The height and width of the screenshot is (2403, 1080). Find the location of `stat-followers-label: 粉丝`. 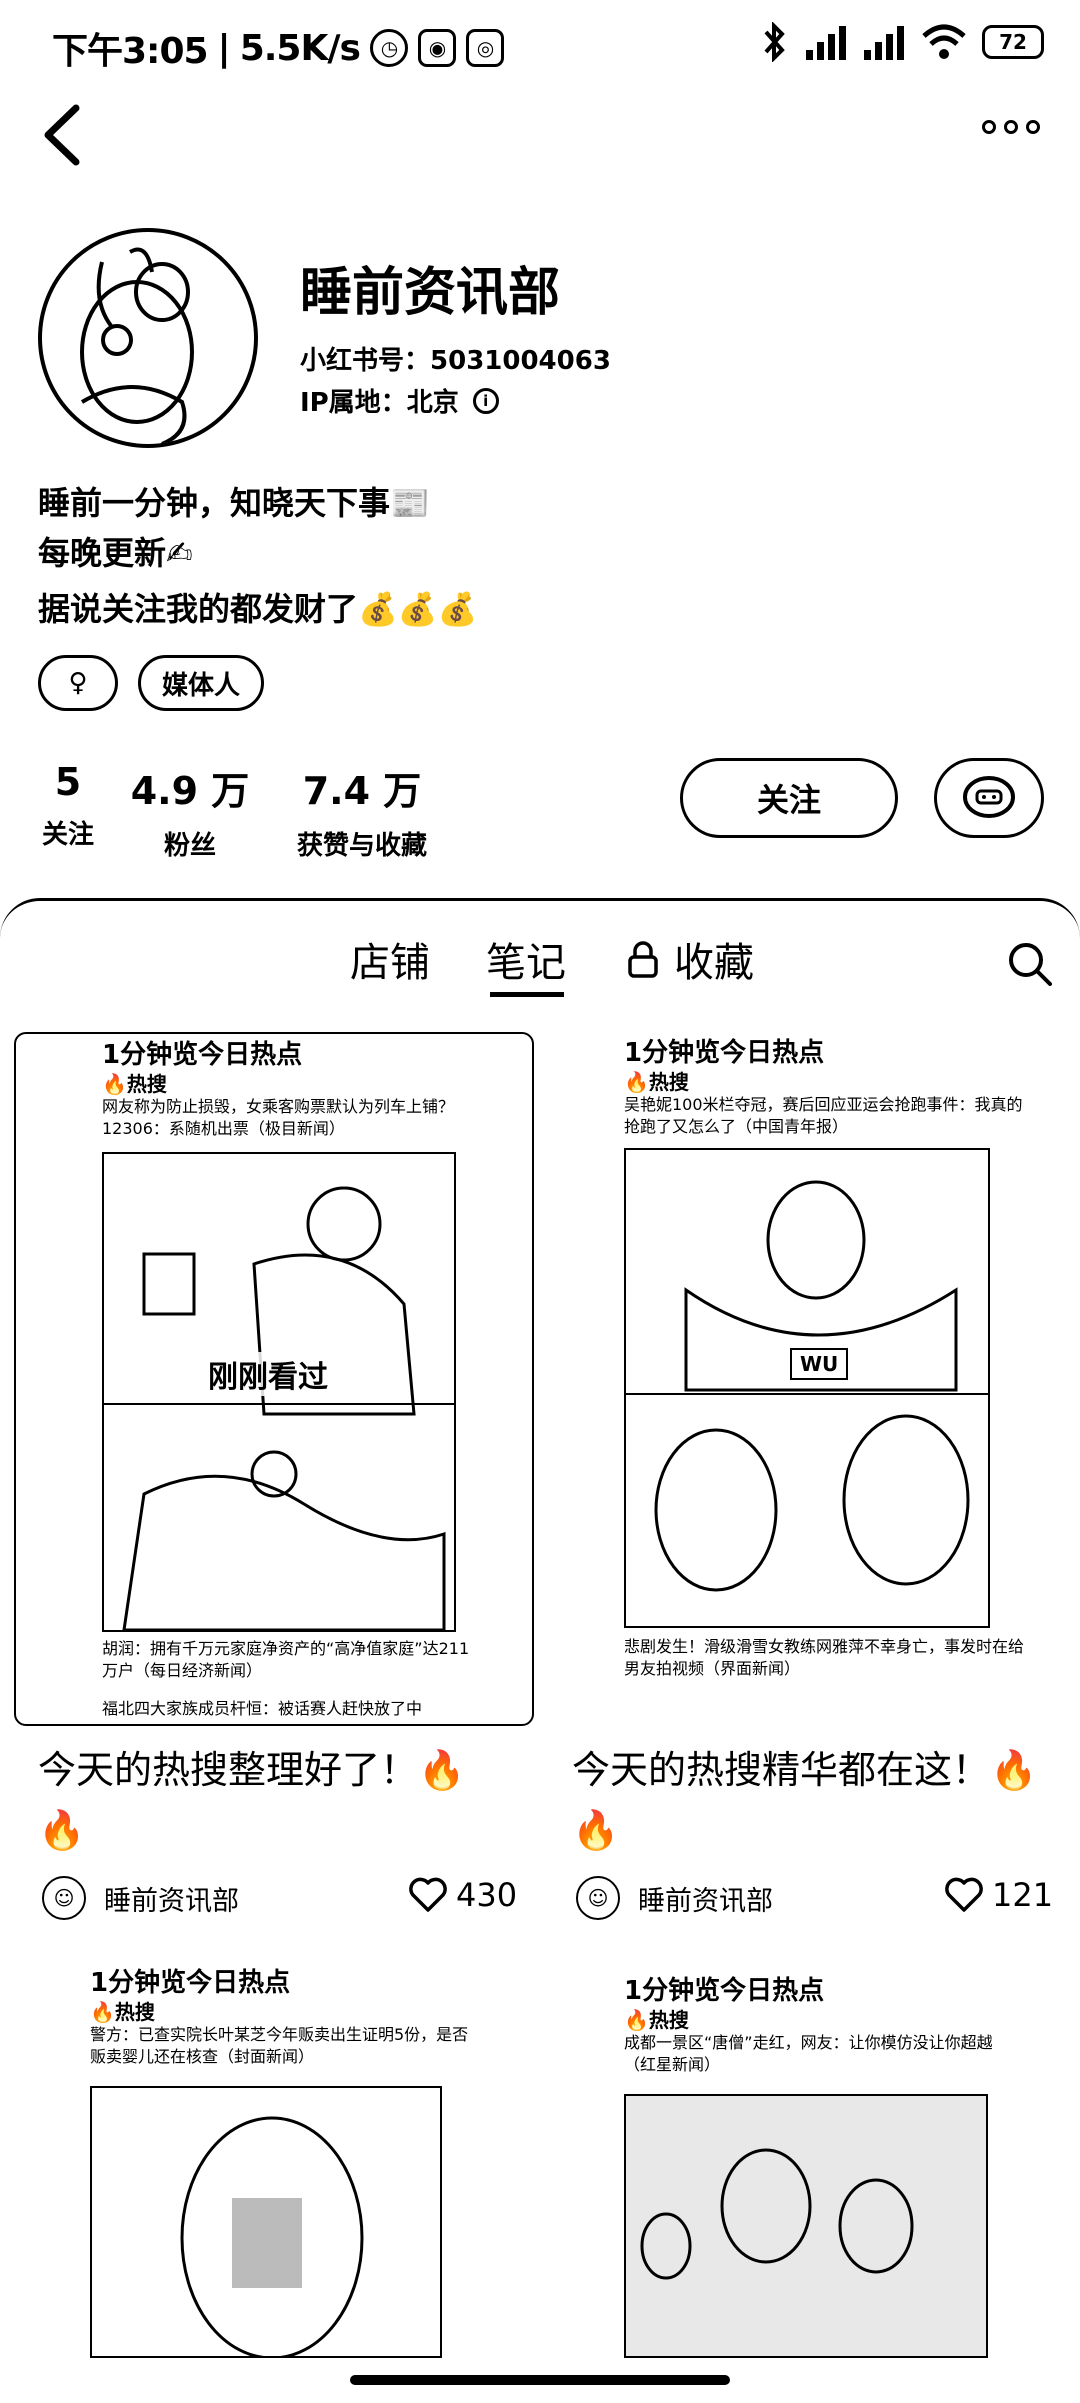

stat-followers-label: 粉丝 is located at coordinates (189, 846).